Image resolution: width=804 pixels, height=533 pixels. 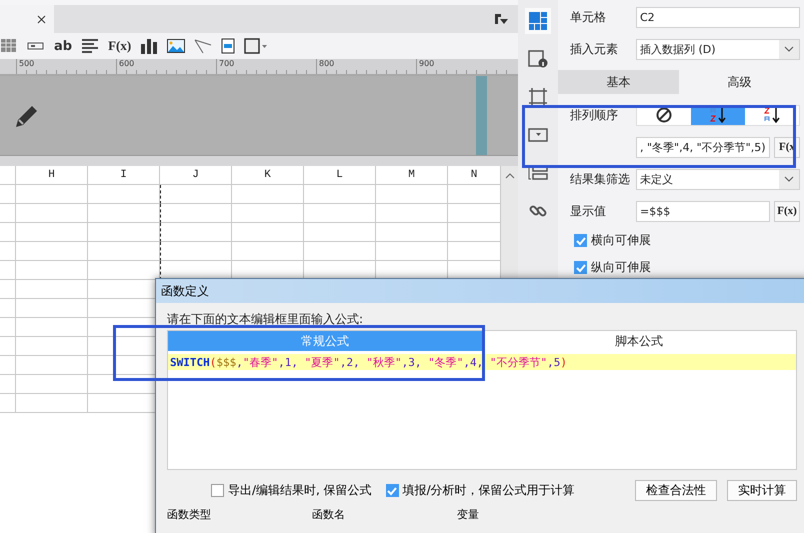 I want to click on field-label: 显示值, so click(x=588, y=211).